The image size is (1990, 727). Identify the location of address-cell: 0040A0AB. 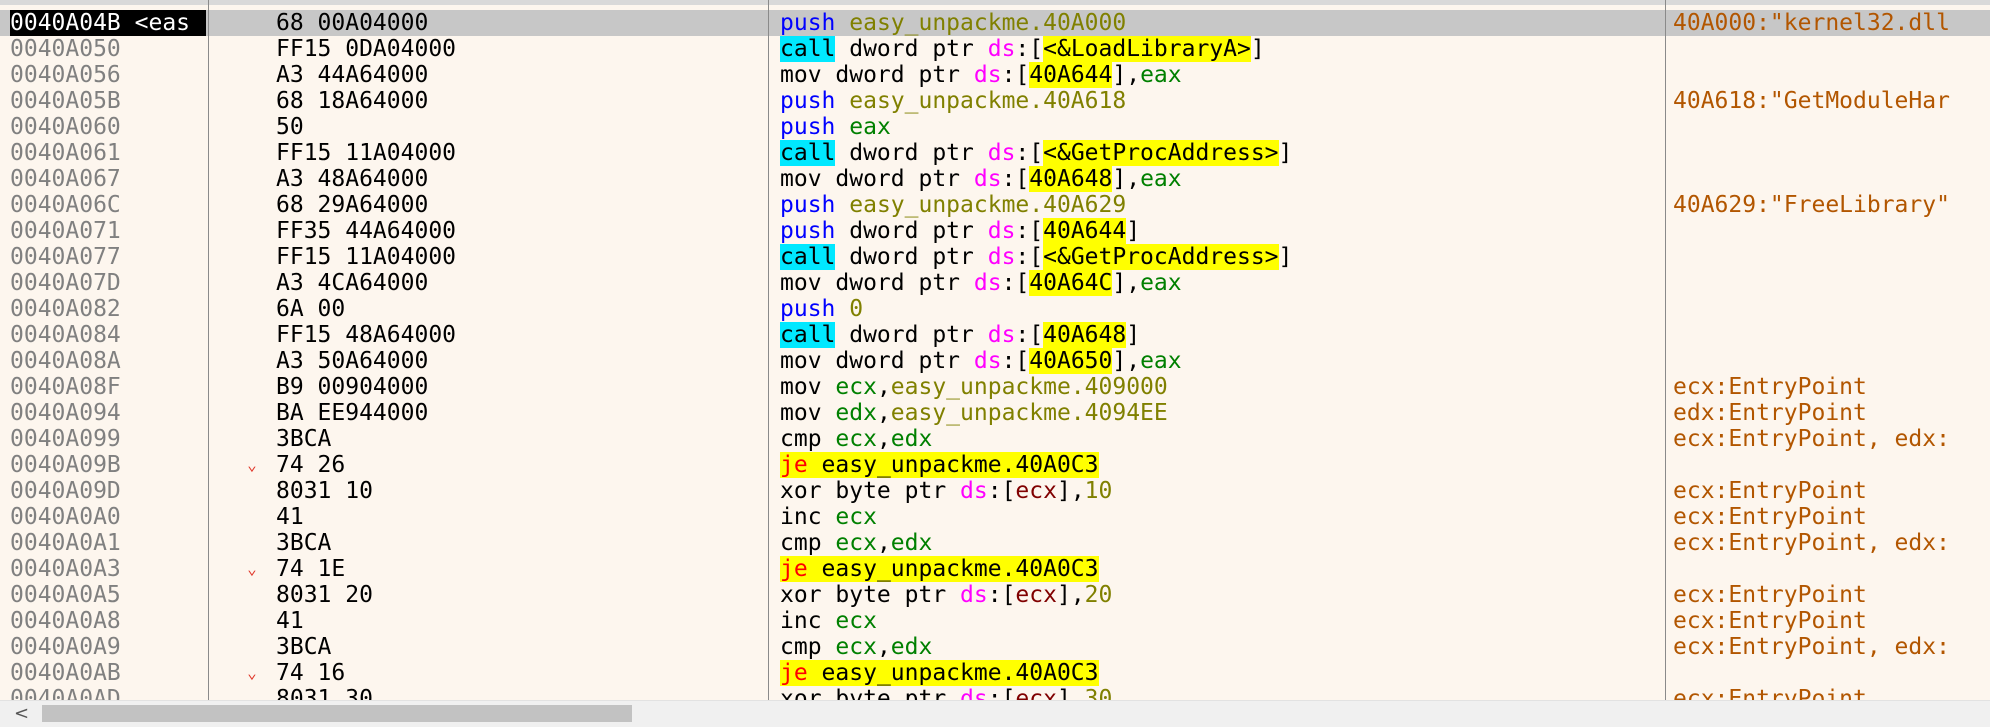
(65, 673).